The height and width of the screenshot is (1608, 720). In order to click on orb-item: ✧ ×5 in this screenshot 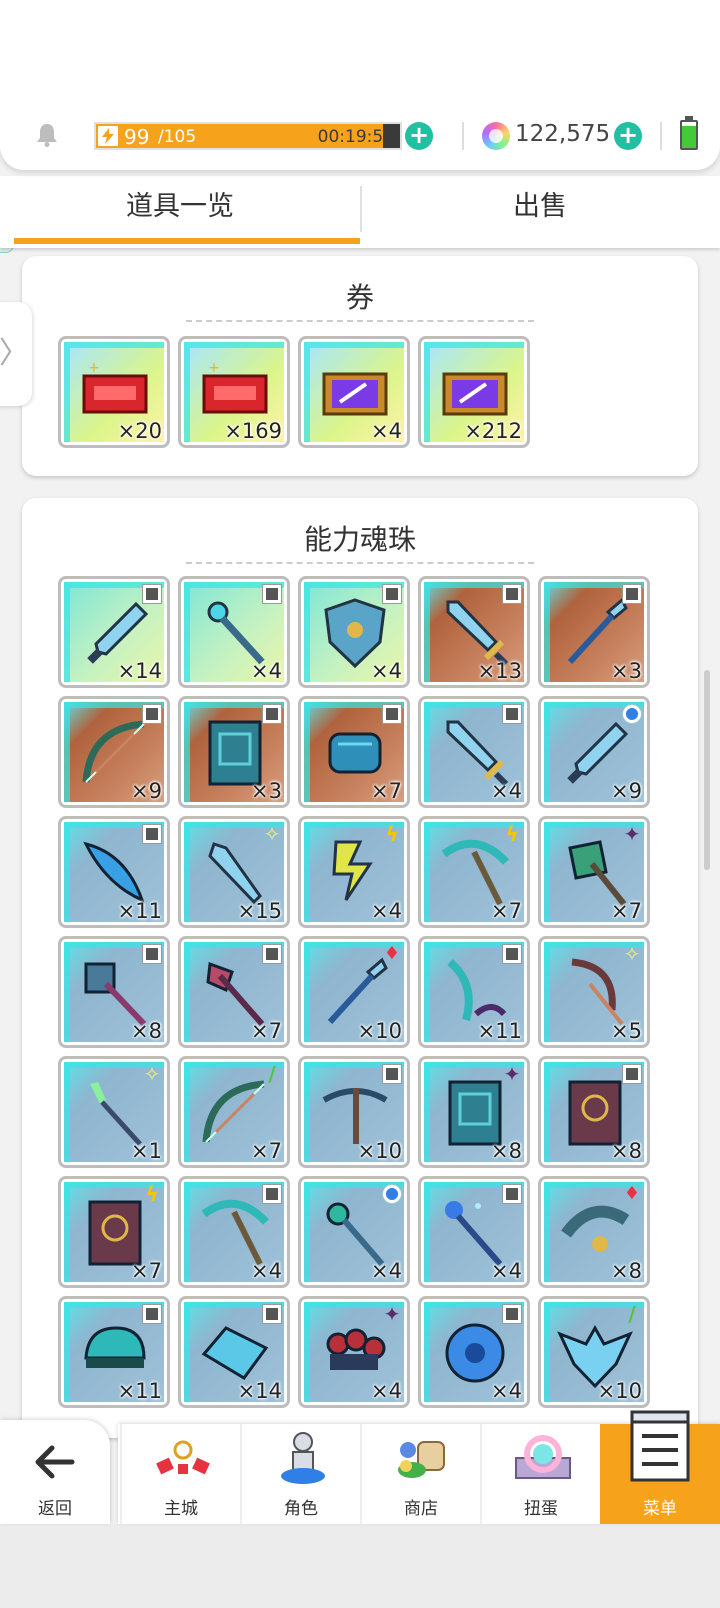, I will do `click(594, 992)`.